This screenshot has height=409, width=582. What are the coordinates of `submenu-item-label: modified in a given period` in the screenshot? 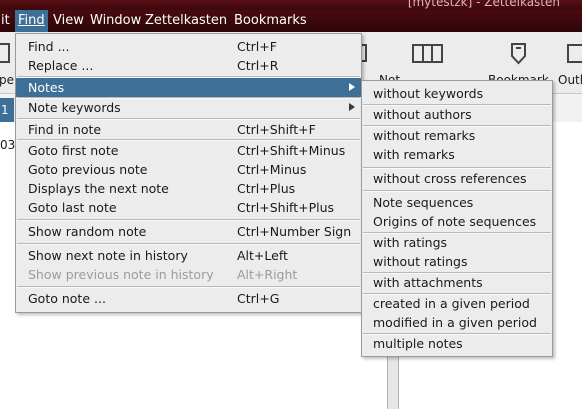 It's located at (455, 322).